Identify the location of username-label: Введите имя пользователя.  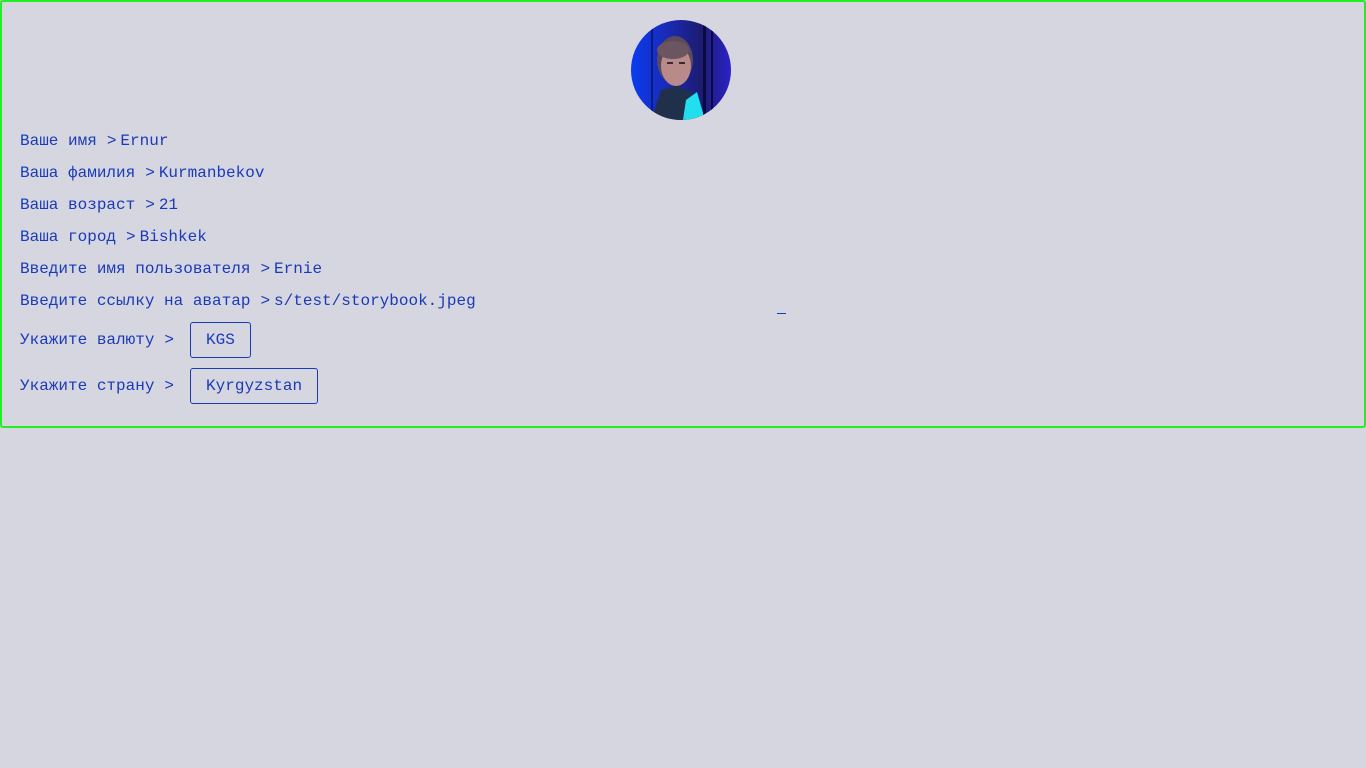
(135, 269).